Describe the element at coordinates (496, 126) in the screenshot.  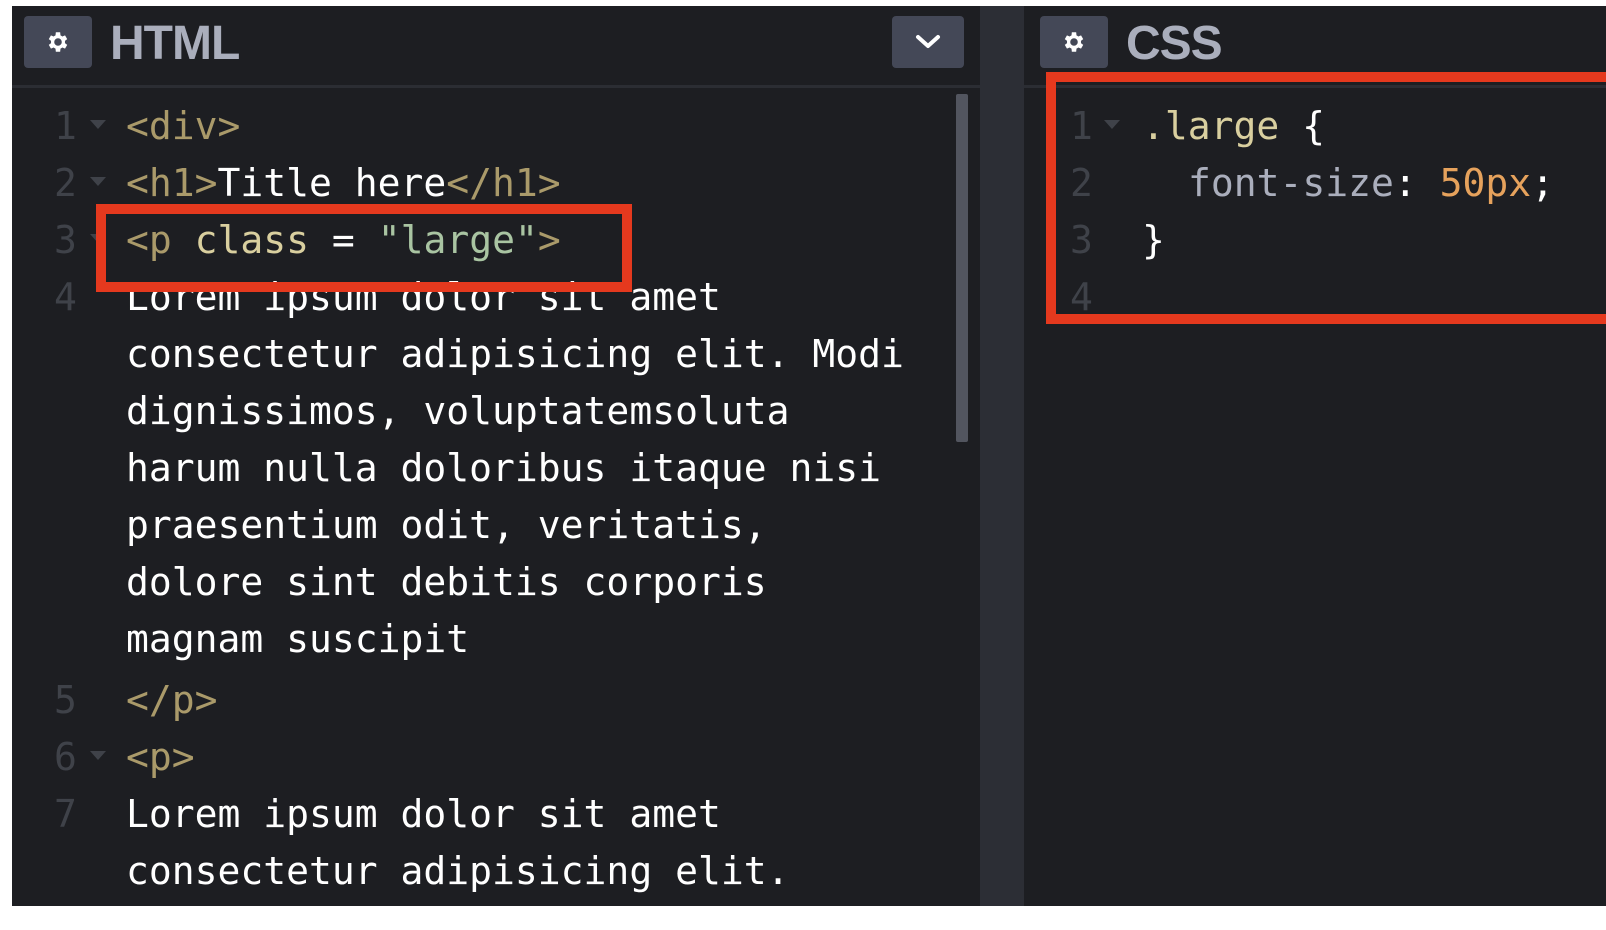
I see `code-line: 1 <div>` at that location.